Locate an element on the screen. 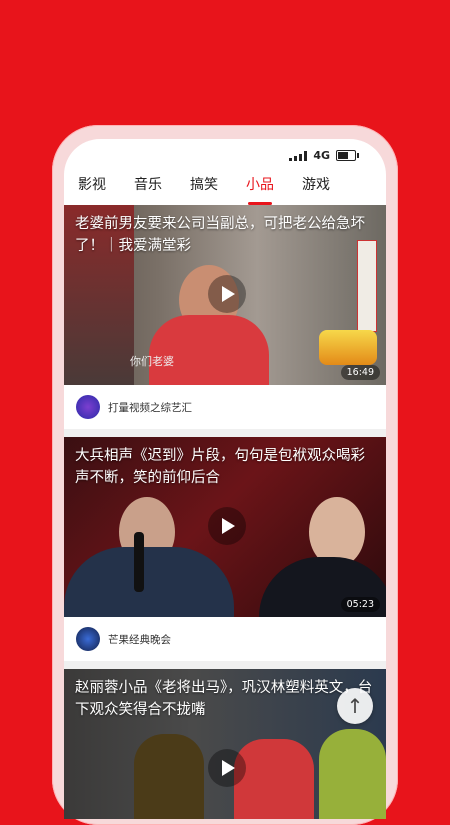  channel-name: 打量视频之综艺汇 is located at coordinates (150, 407).